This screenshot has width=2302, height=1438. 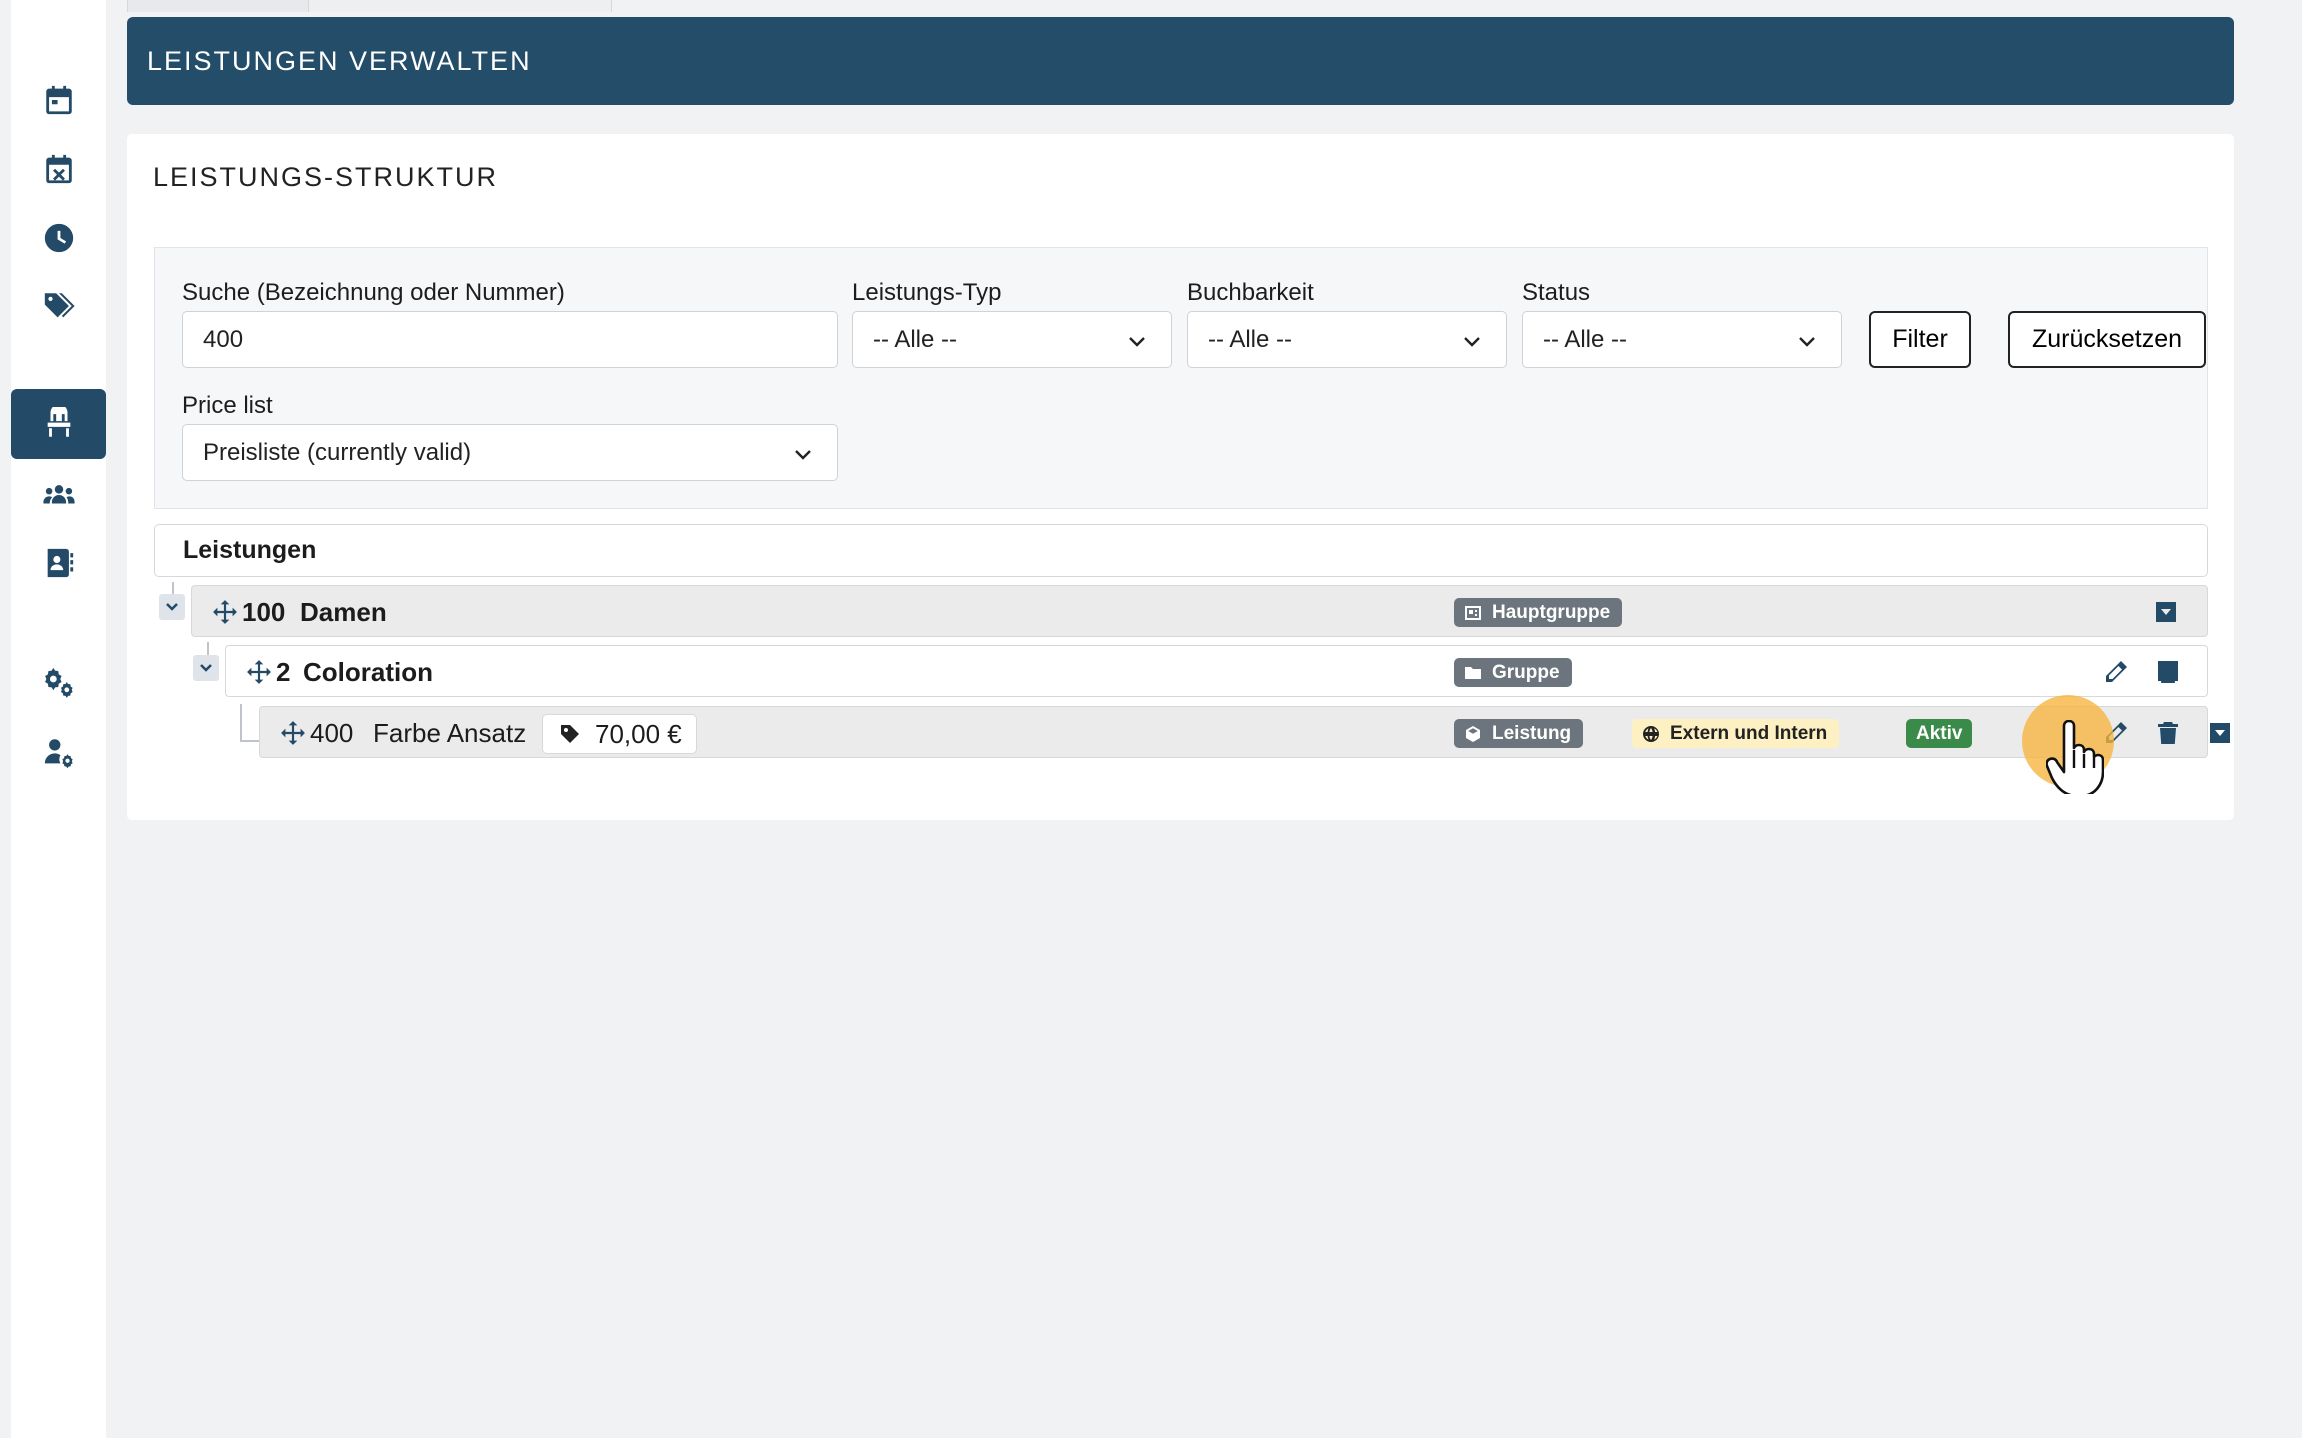 I want to click on status-badge: Aktiv, so click(x=1939, y=733).